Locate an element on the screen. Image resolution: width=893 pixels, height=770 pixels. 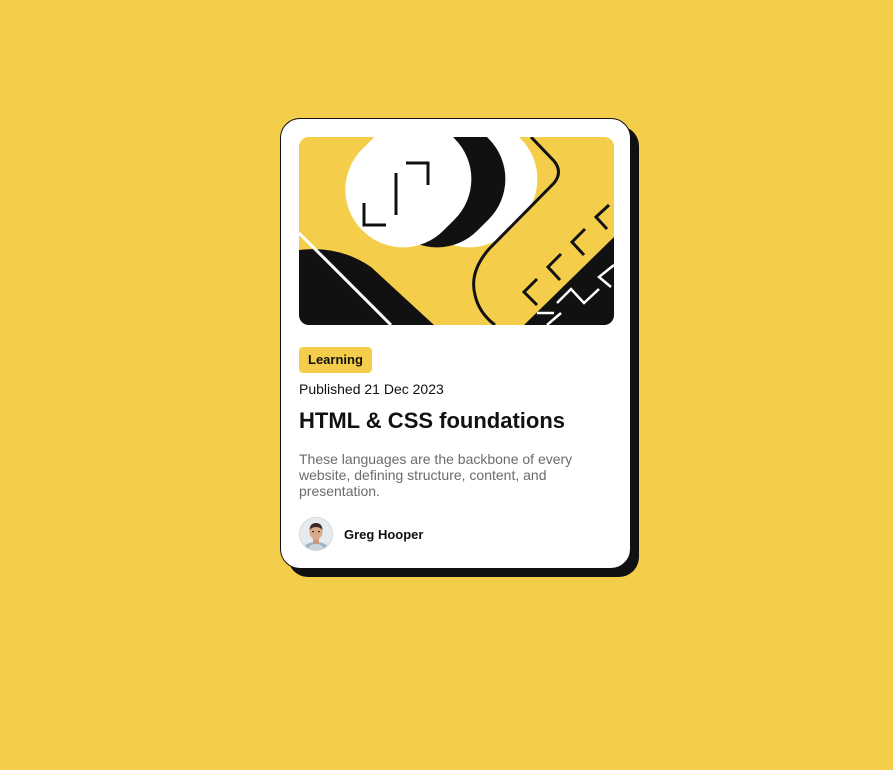
author-name: Greg Hooper is located at coordinates (384, 534).